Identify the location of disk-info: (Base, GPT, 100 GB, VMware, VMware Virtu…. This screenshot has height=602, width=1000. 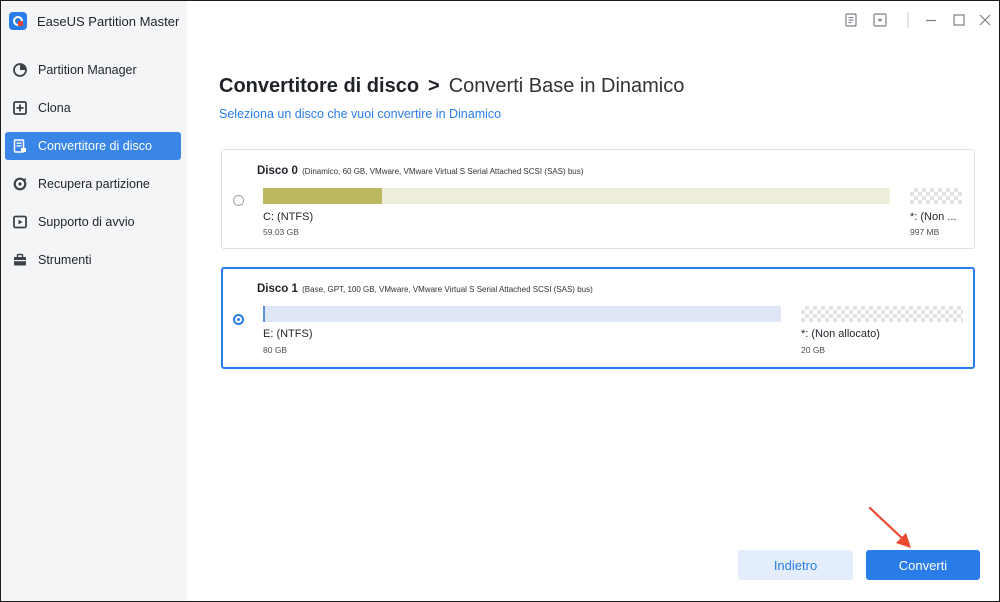
(447, 289).